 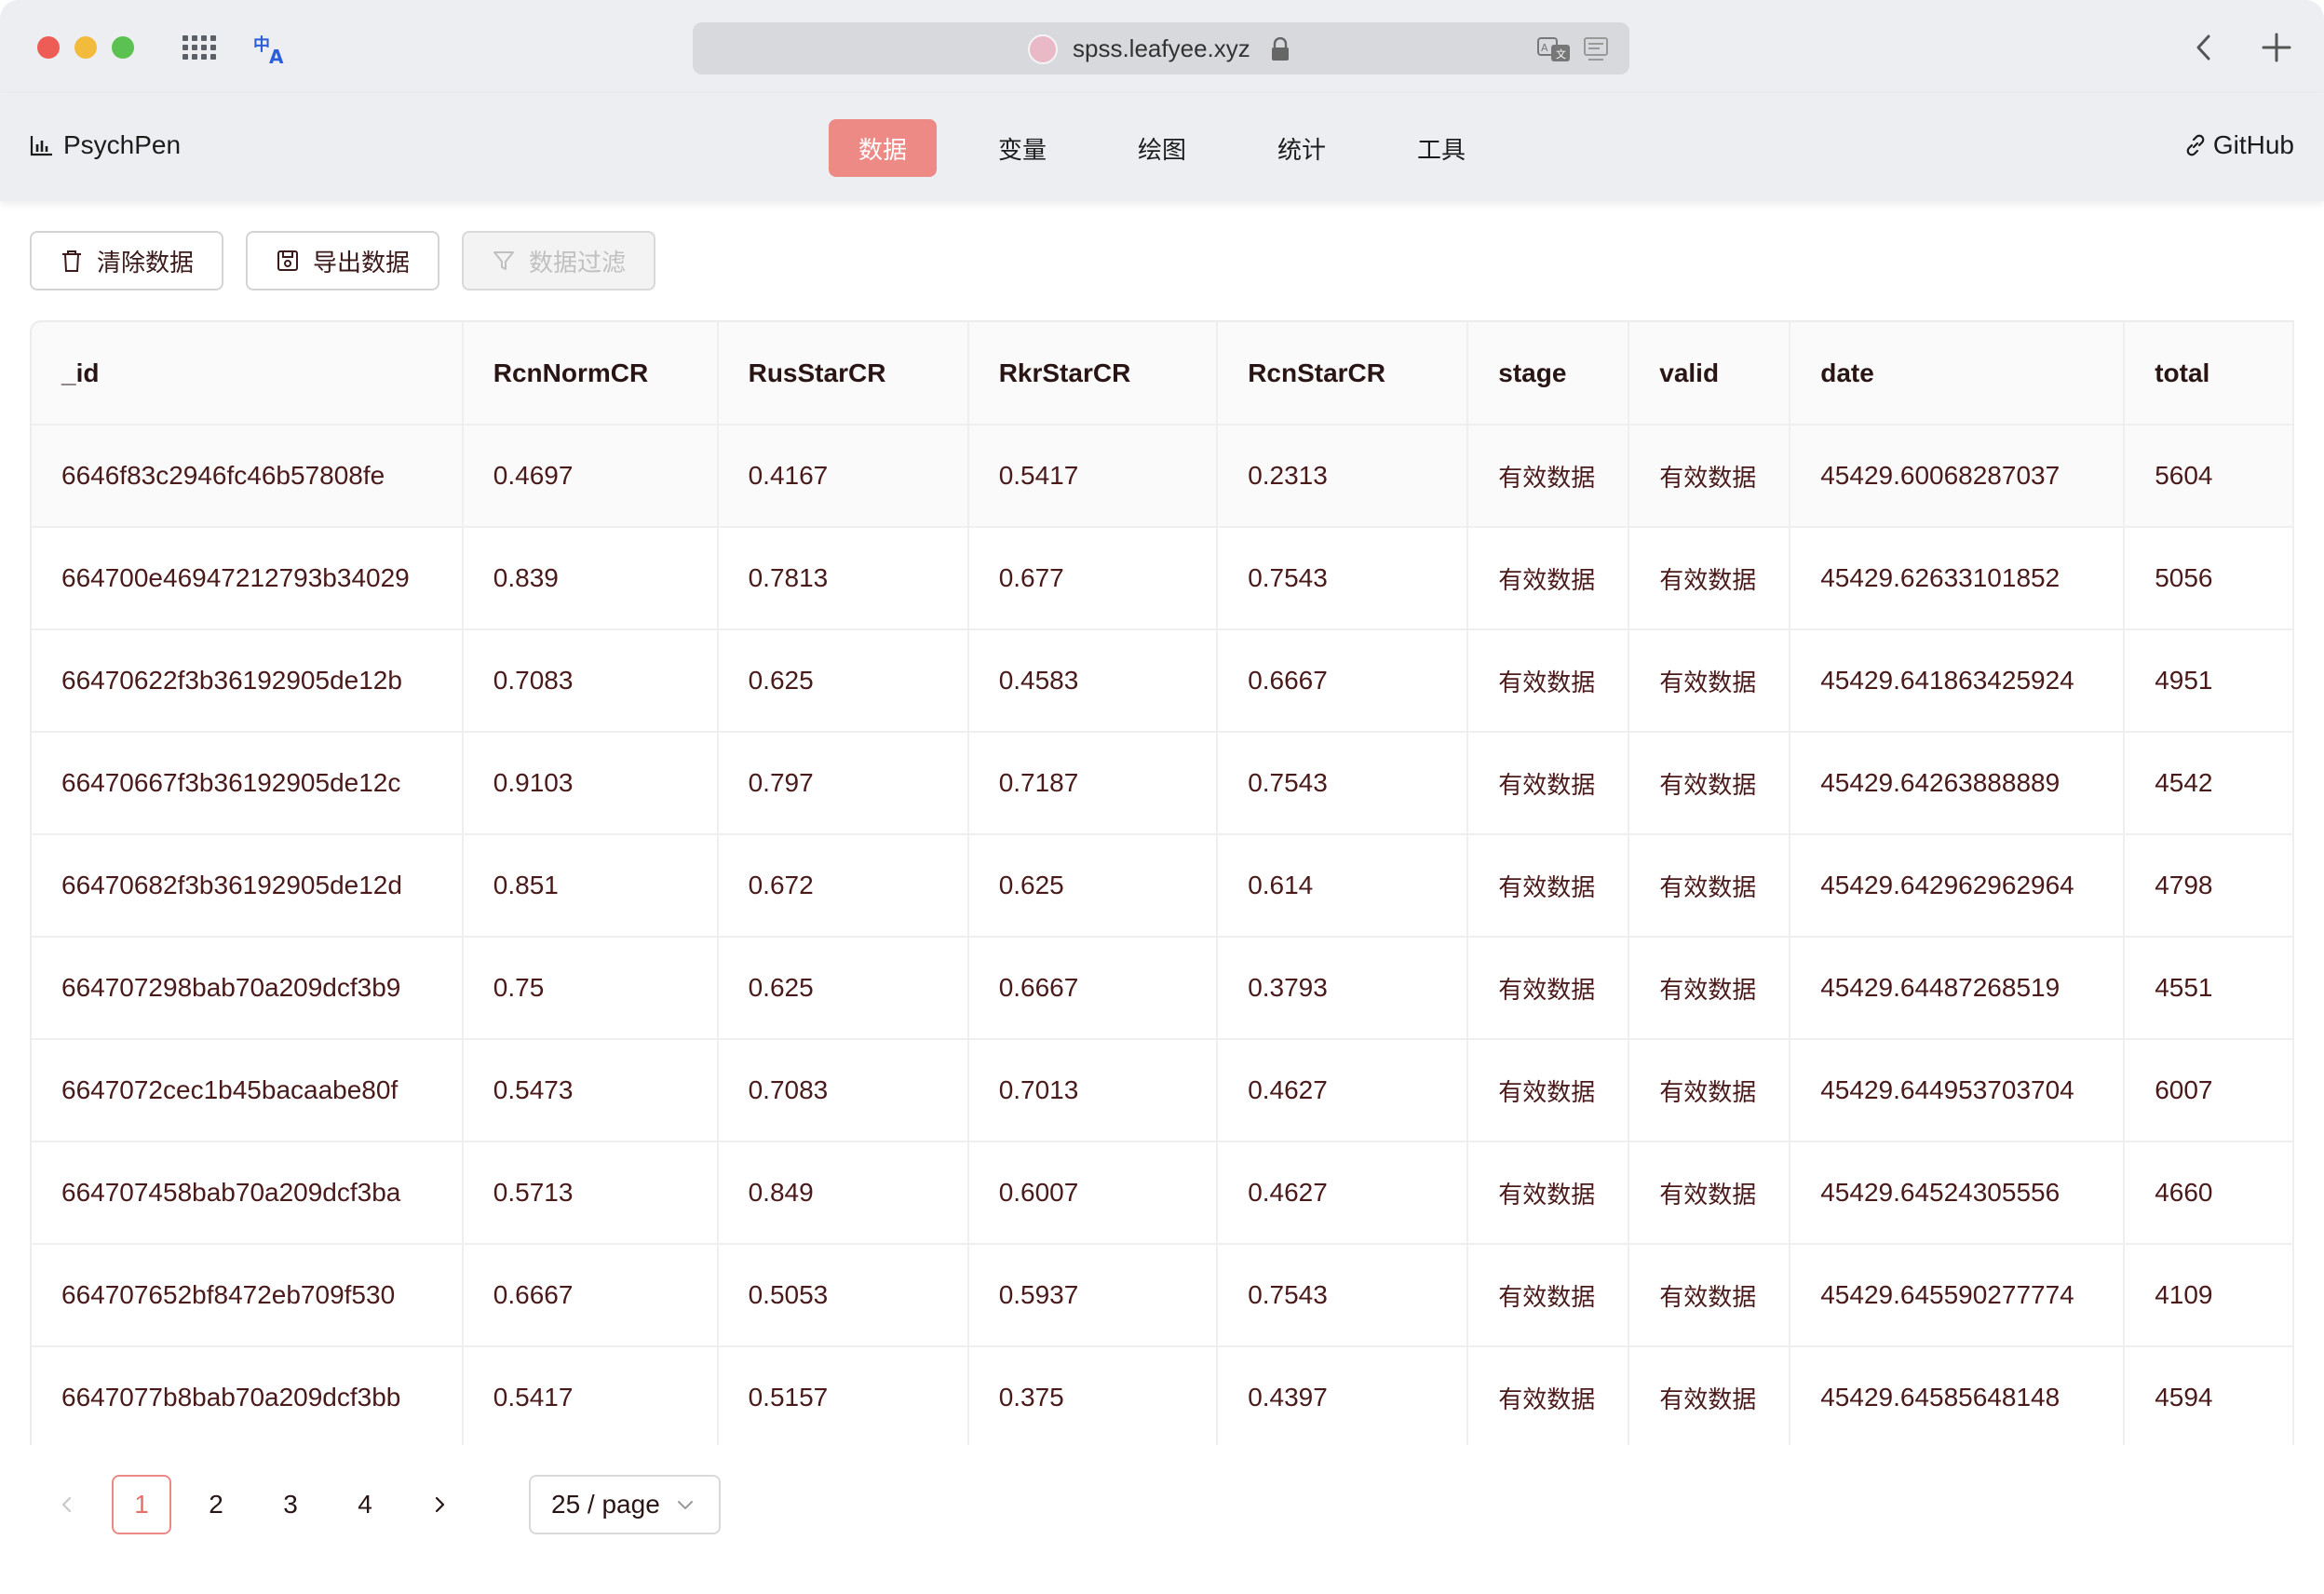 What do you see at coordinates (86, 47) in the screenshot?
I see `minimize-window-button` at bounding box center [86, 47].